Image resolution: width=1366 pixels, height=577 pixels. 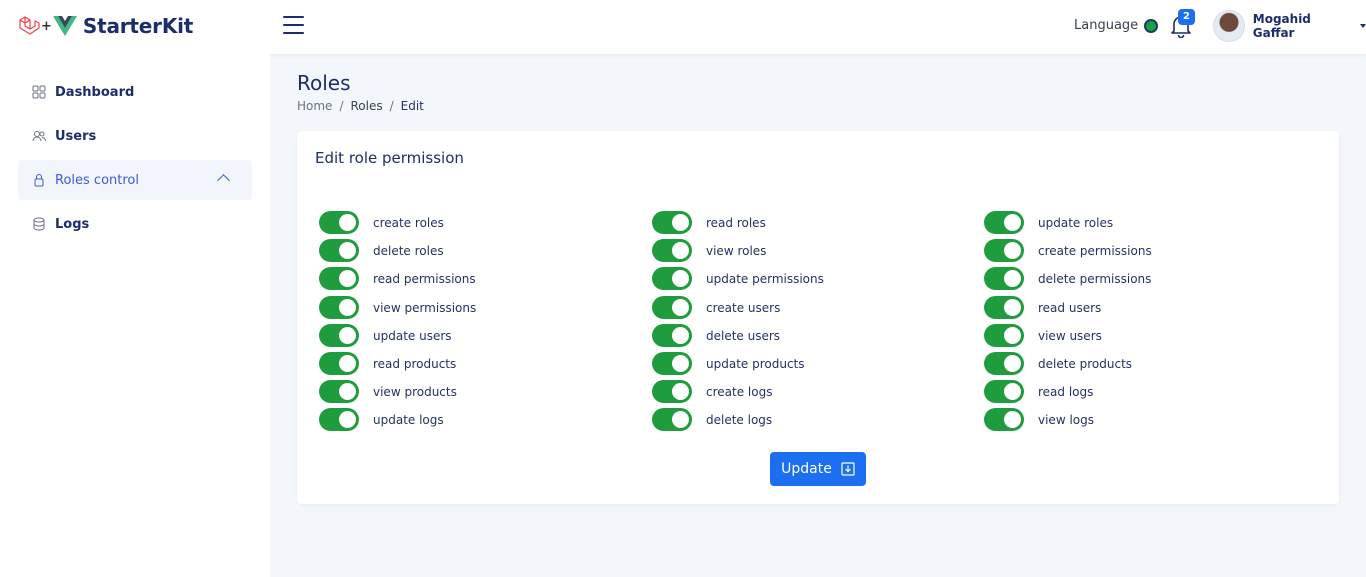 I want to click on permission-label: read products, so click(x=415, y=363).